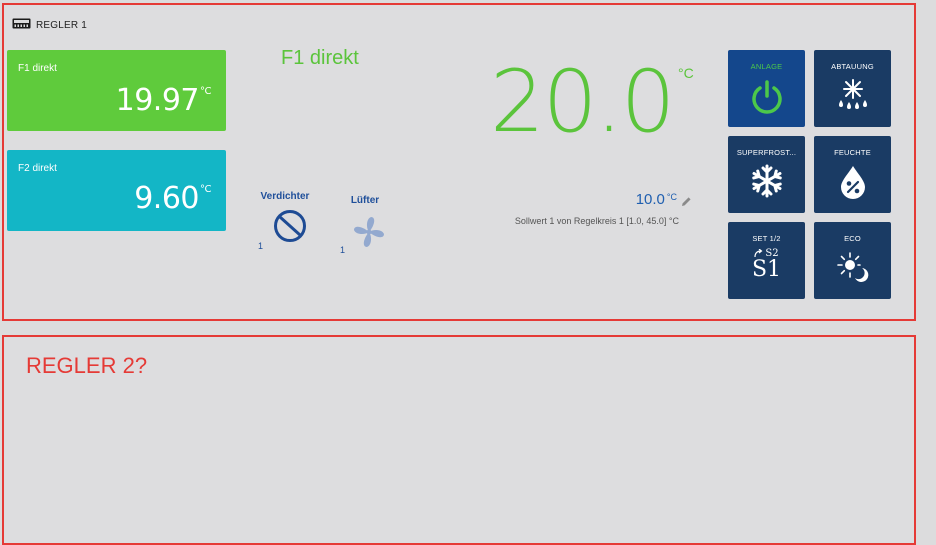  I want to click on anlage-button: ANLAGE, so click(766, 88).